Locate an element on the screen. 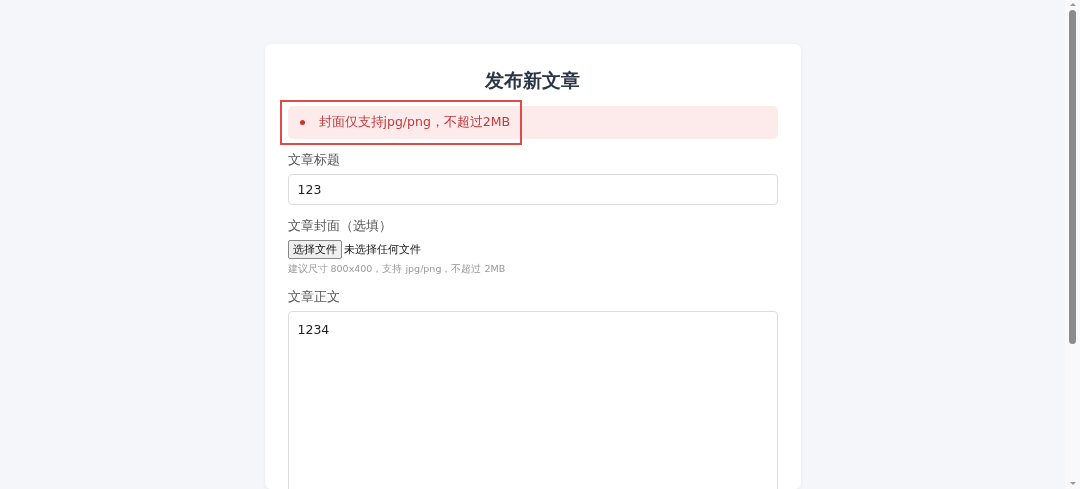 The width and height of the screenshot is (1080, 489). scrollbar is located at coordinates (1072, 244).